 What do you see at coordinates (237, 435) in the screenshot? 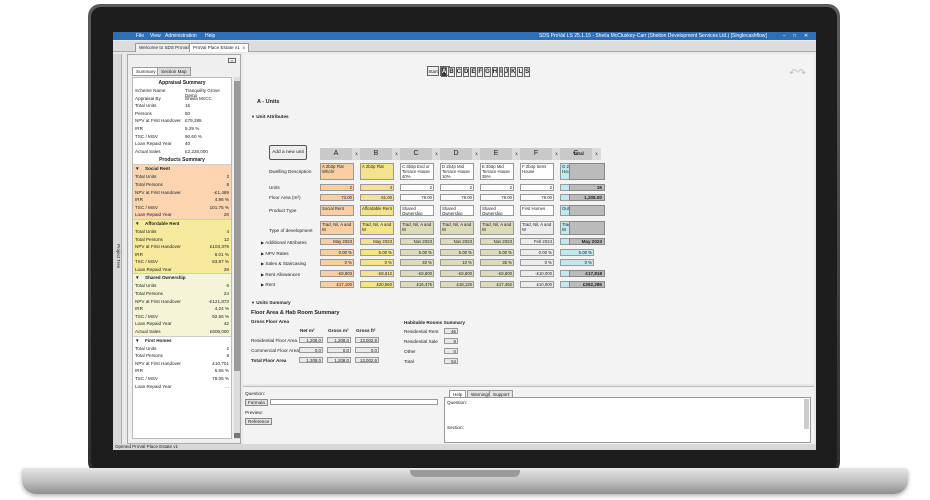
I see `scroll-down-arrow` at bounding box center [237, 435].